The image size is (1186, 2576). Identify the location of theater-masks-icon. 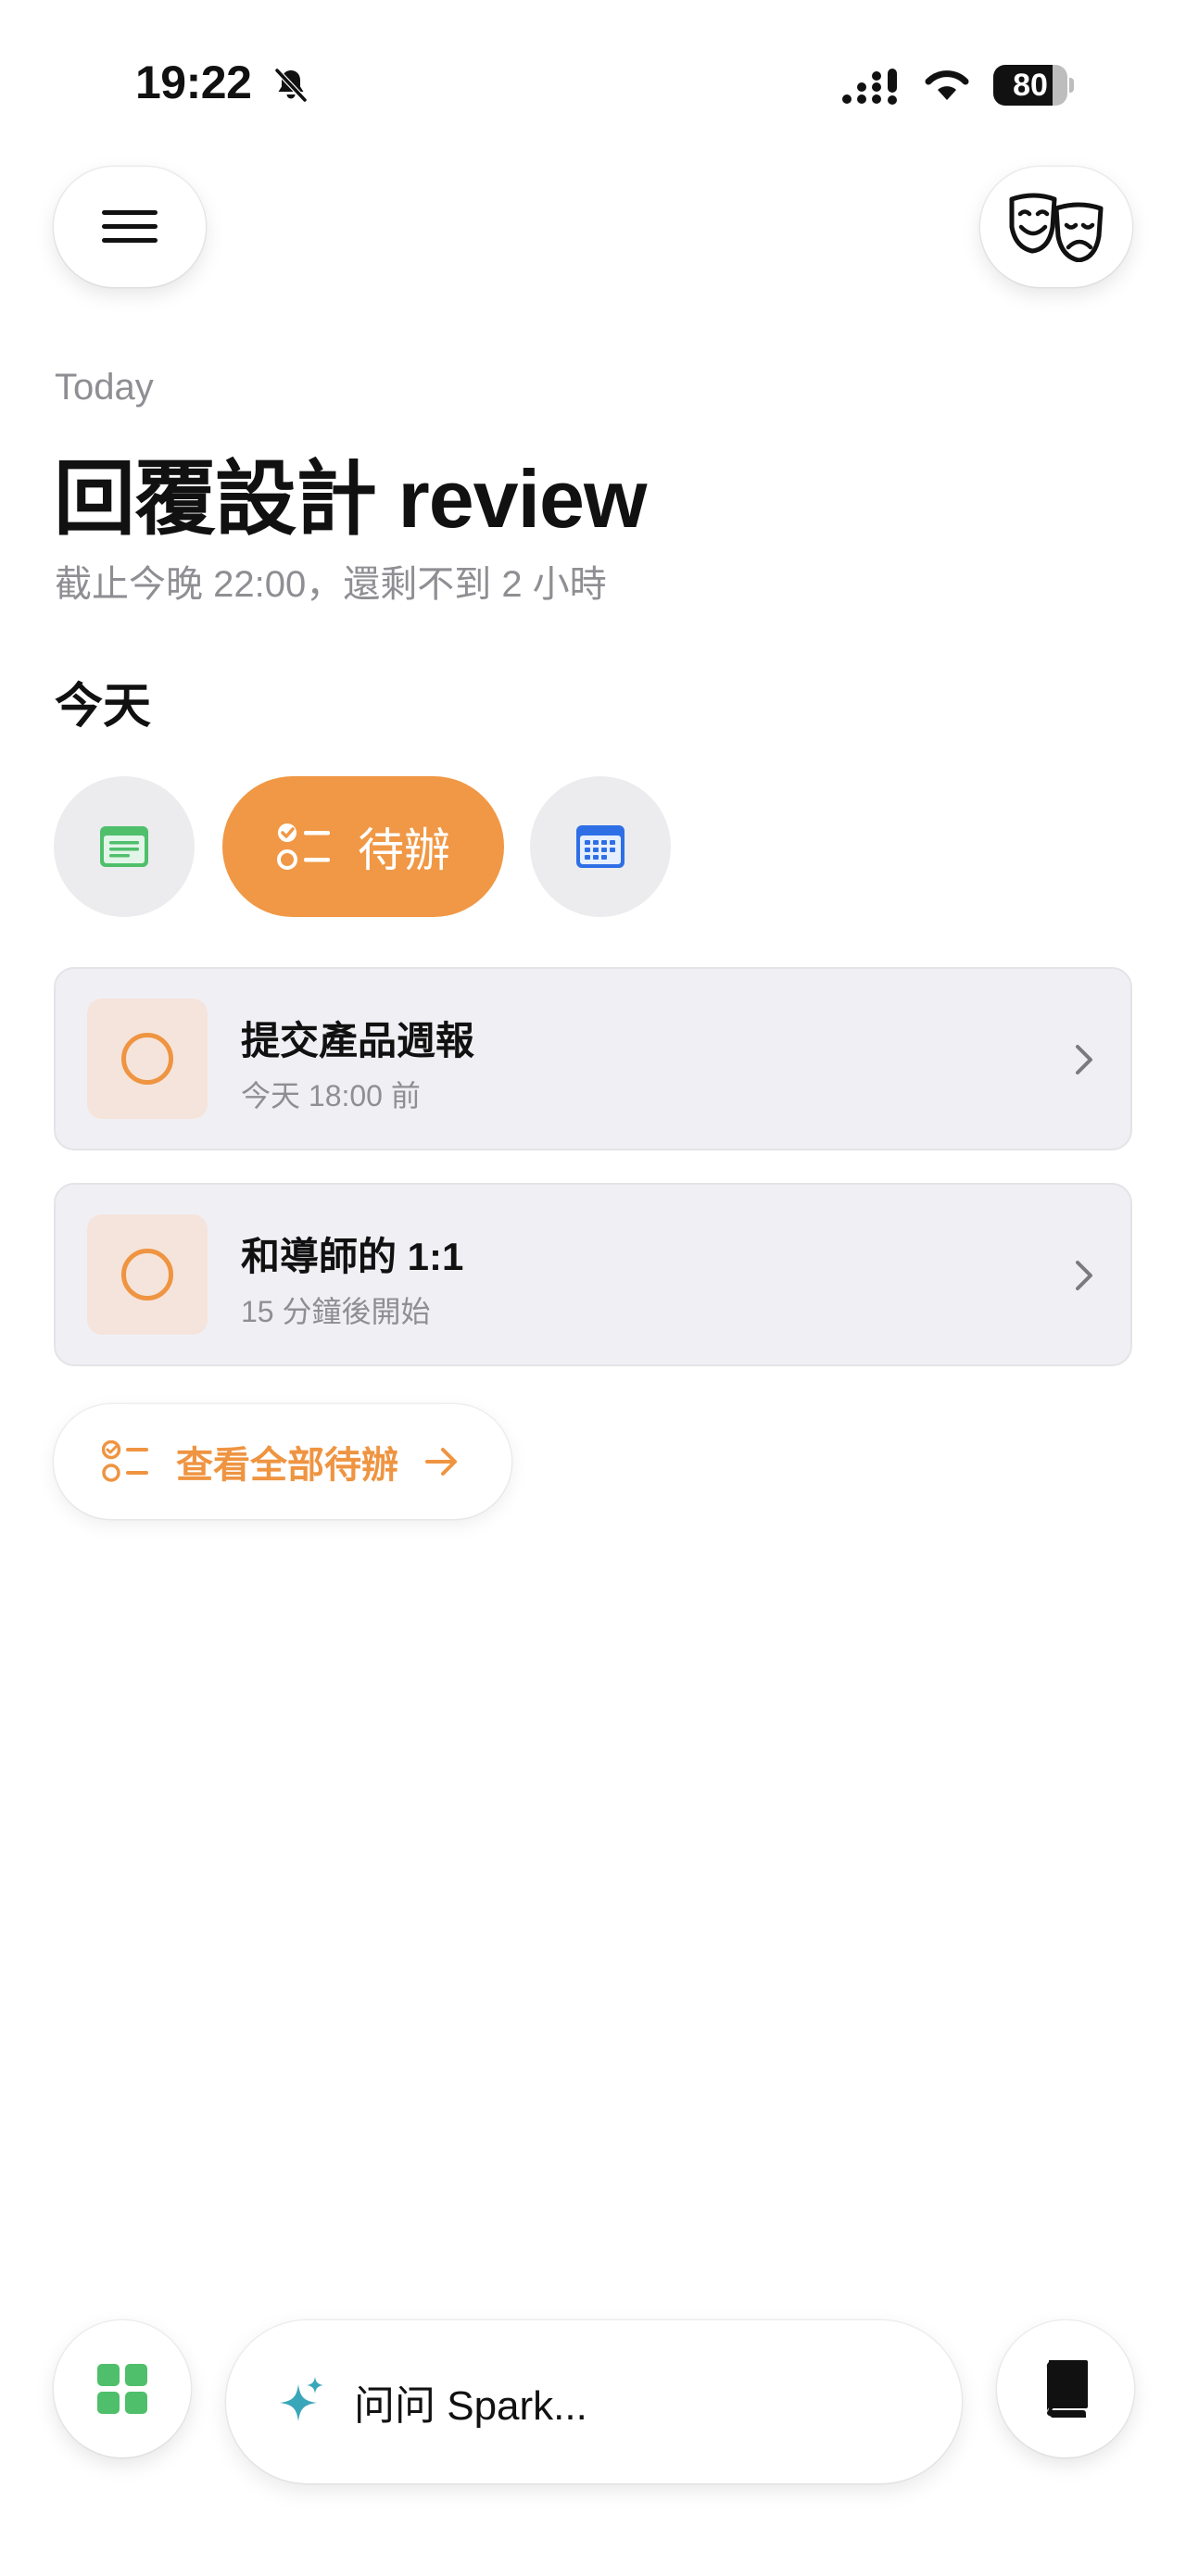
(1056, 227).